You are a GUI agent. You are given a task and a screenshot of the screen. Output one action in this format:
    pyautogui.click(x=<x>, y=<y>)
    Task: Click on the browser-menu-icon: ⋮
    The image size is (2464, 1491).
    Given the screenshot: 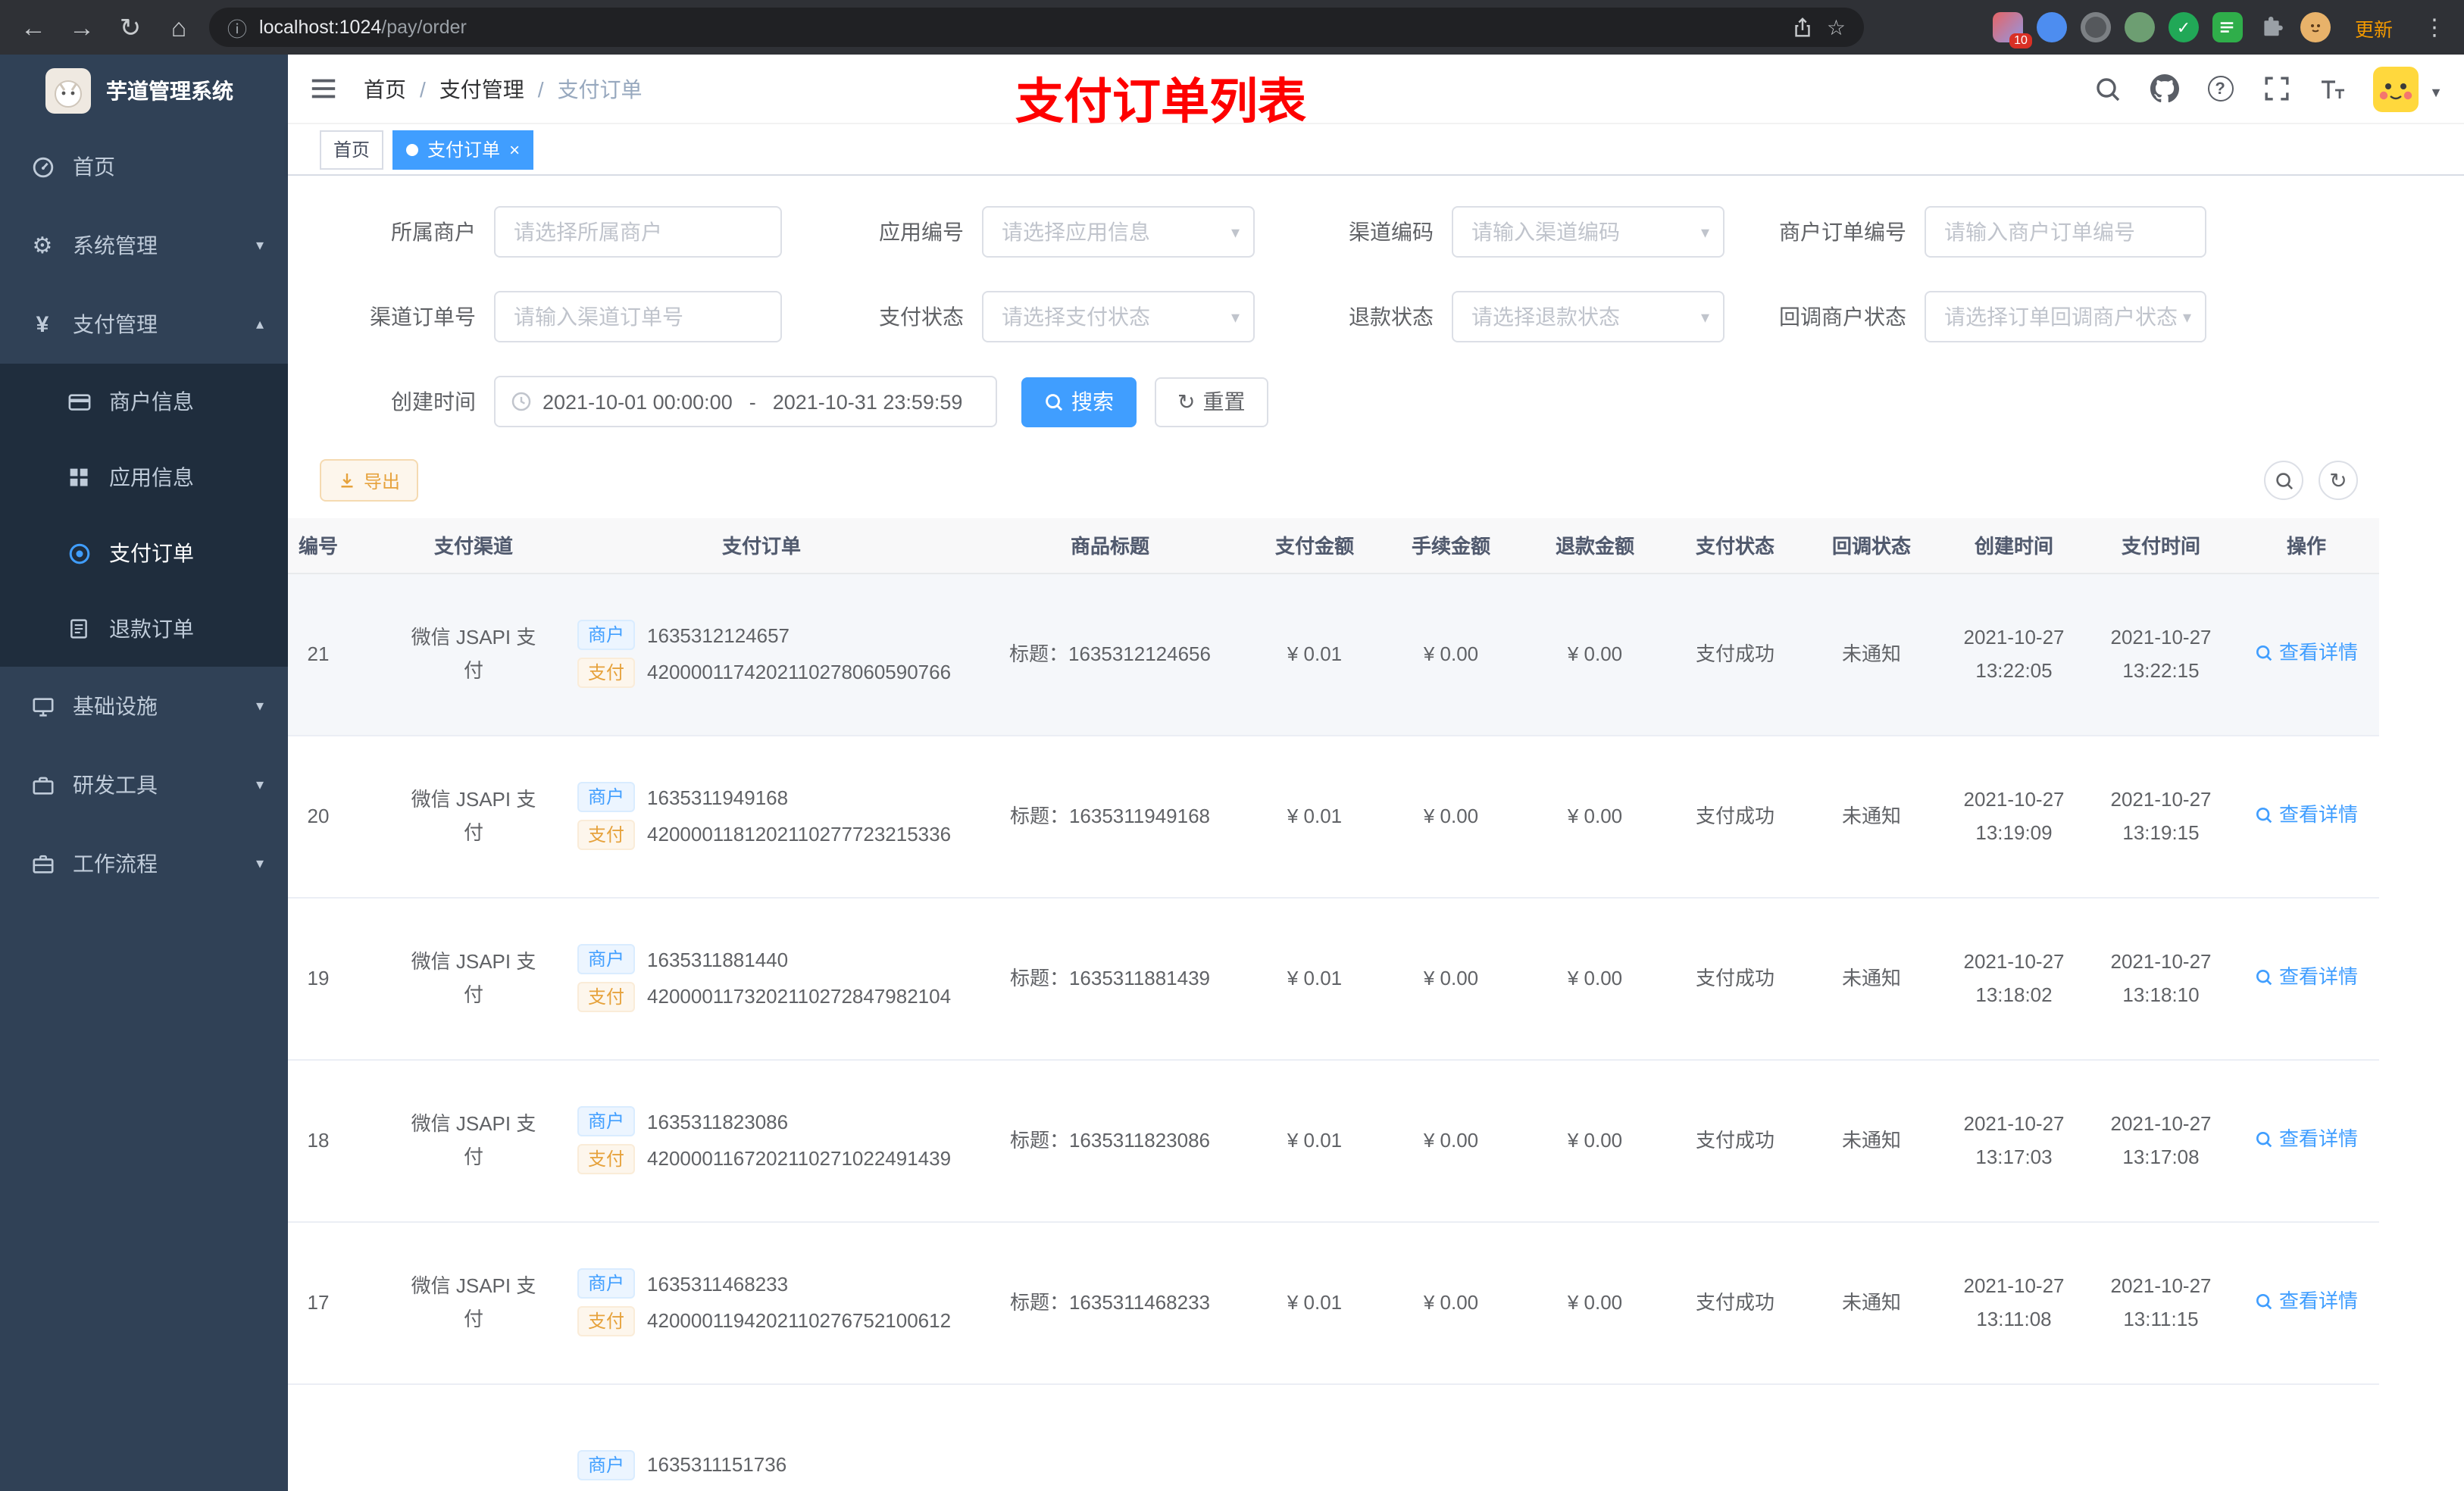 What is the action you would take?
    pyautogui.click(x=2434, y=27)
    